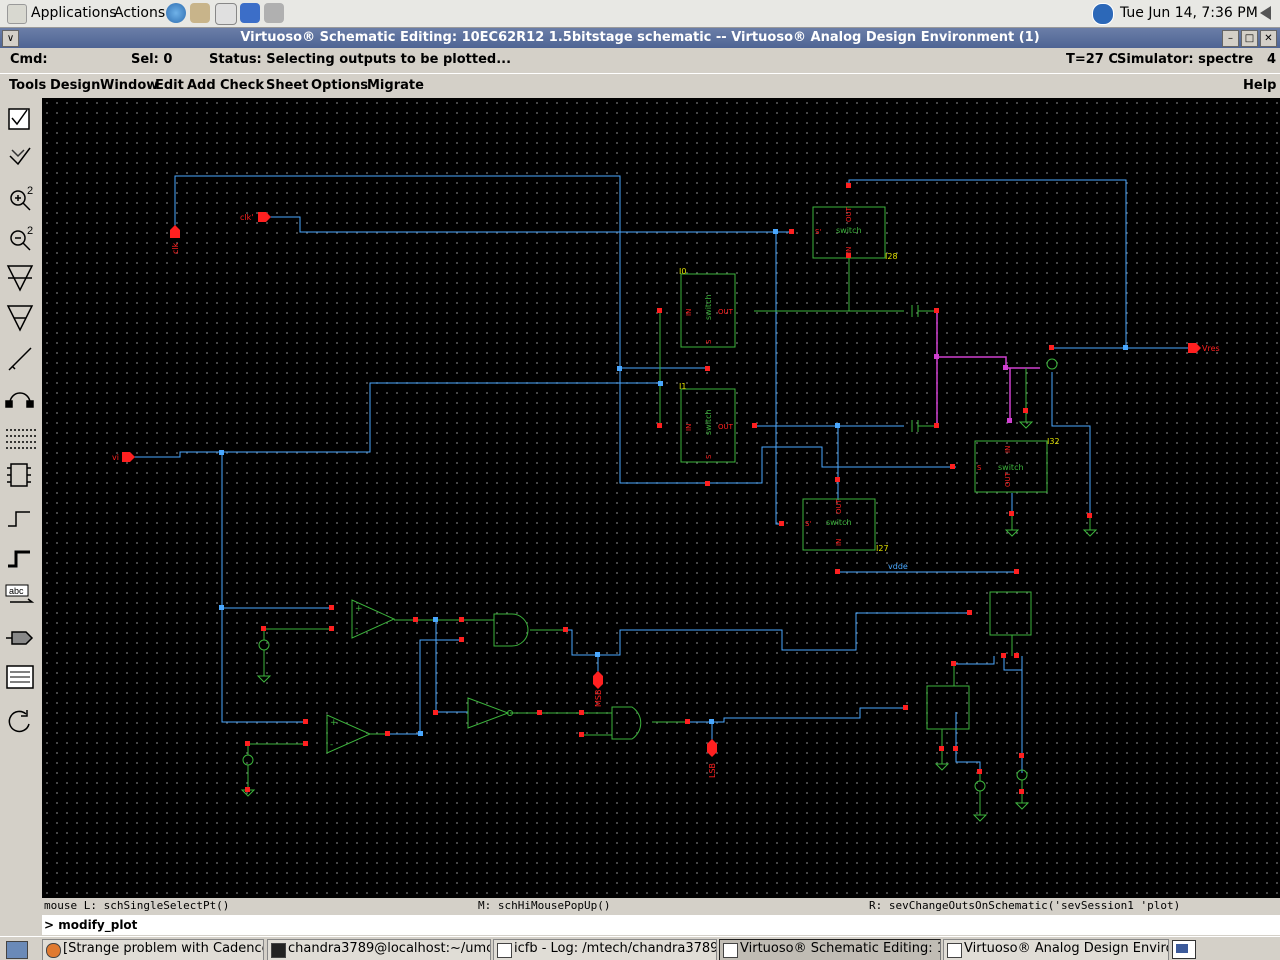  Describe the element at coordinates (1230, 38) in the screenshot. I see `minimize-icon: –` at that location.